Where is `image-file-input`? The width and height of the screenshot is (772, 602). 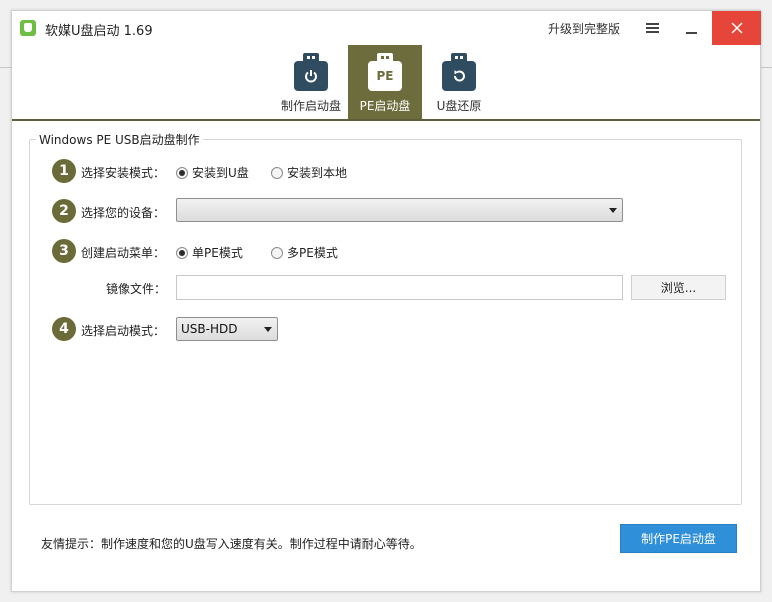
image-file-input is located at coordinates (399, 287).